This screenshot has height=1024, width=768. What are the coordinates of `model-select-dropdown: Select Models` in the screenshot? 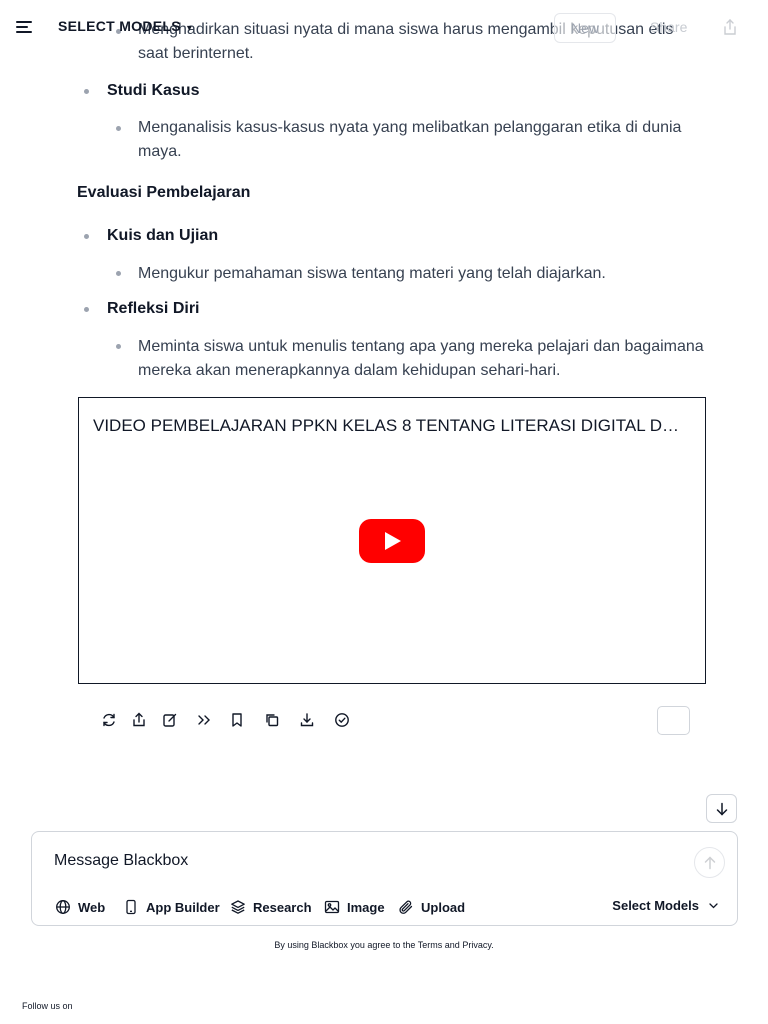 It's located at (665, 905).